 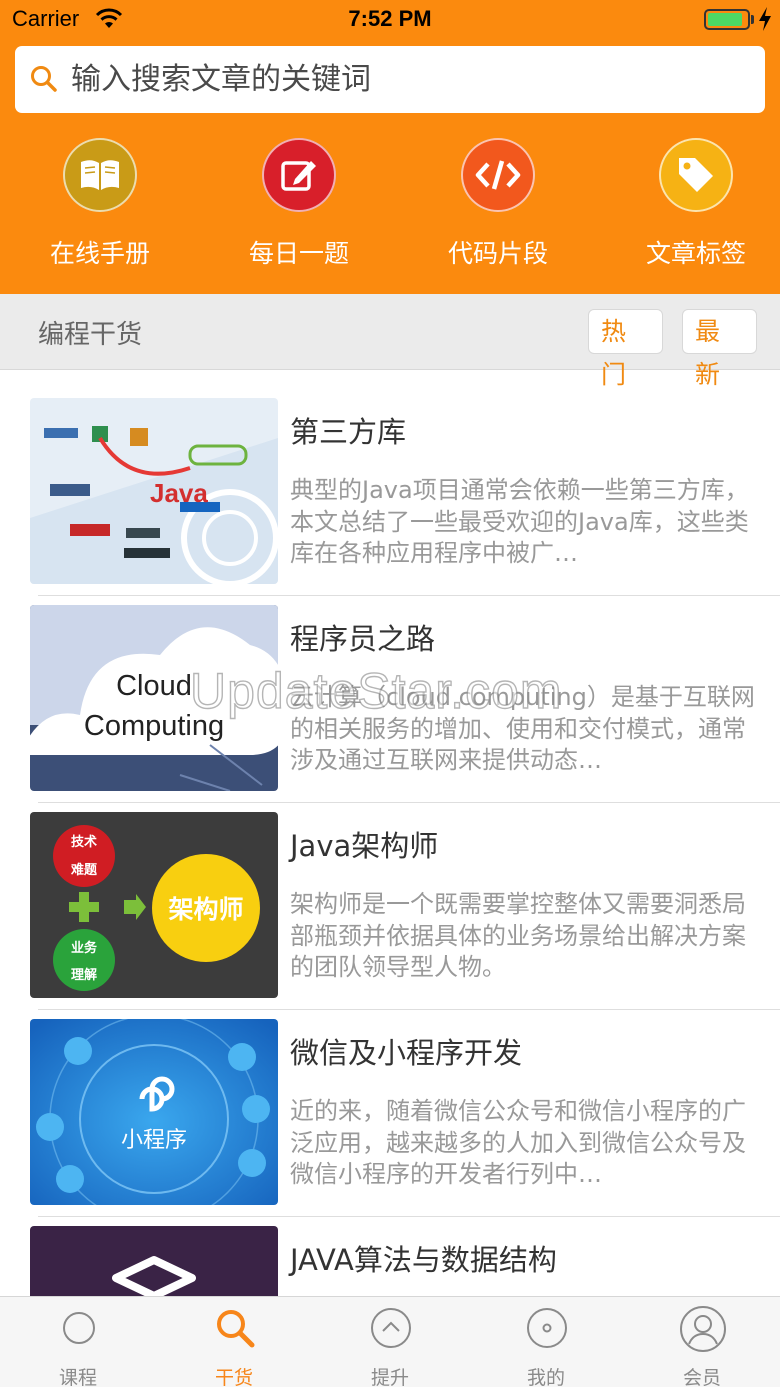 I want to click on tab-label: 课程, so click(x=77, y=1377).